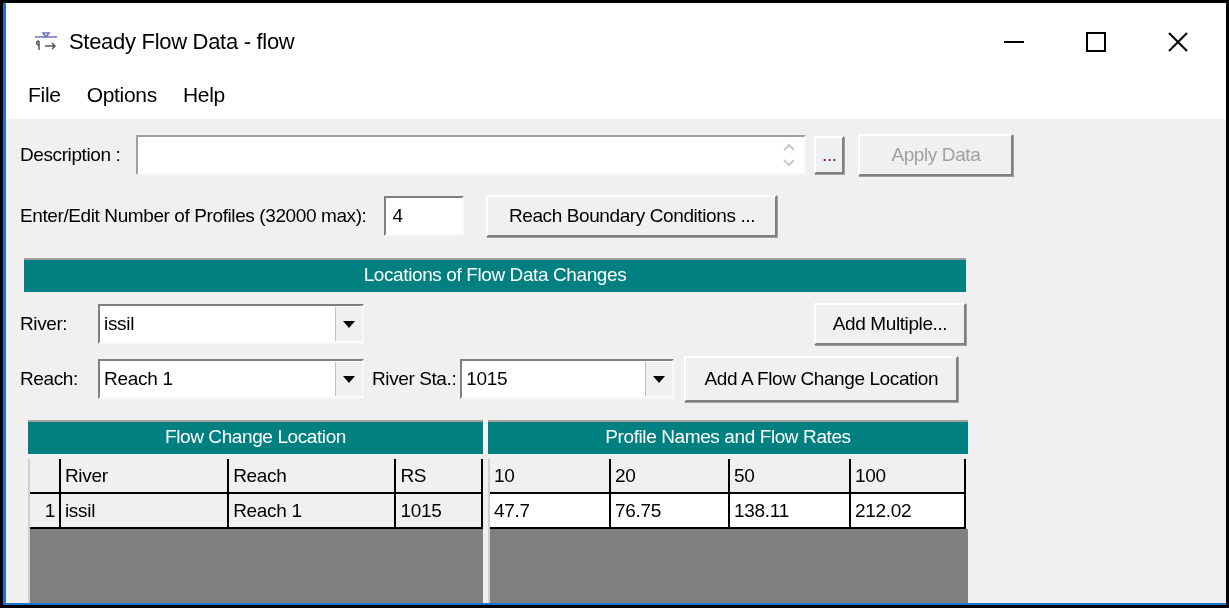  What do you see at coordinates (45, 511) in the screenshot?
I see `row-number: 1` at bounding box center [45, 511].